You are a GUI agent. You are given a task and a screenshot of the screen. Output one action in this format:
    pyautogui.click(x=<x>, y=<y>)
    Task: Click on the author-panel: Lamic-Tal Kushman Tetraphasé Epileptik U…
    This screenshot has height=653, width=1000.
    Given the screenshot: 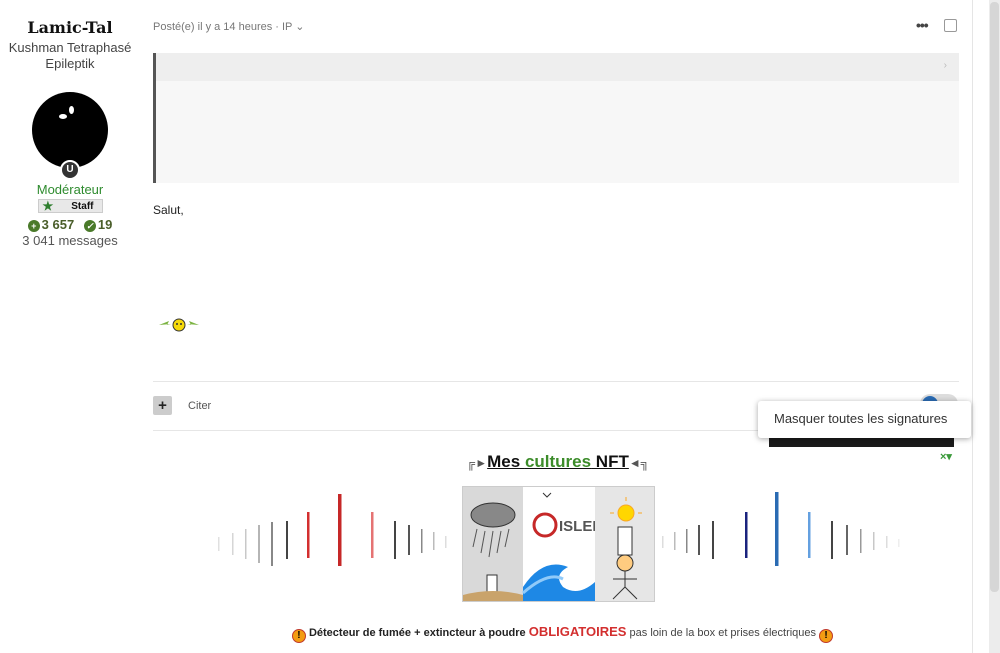 What is the action you would take?
    pyautogui.click(x=70, y=124)
    